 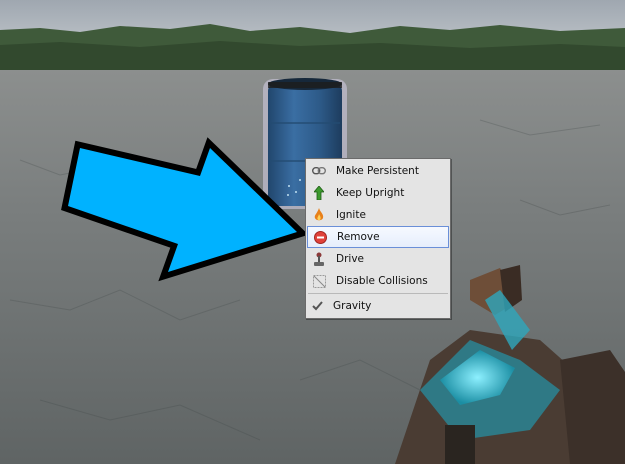 I want to click on menu-item-label: Keep Upright, so click(x=370, y=193).